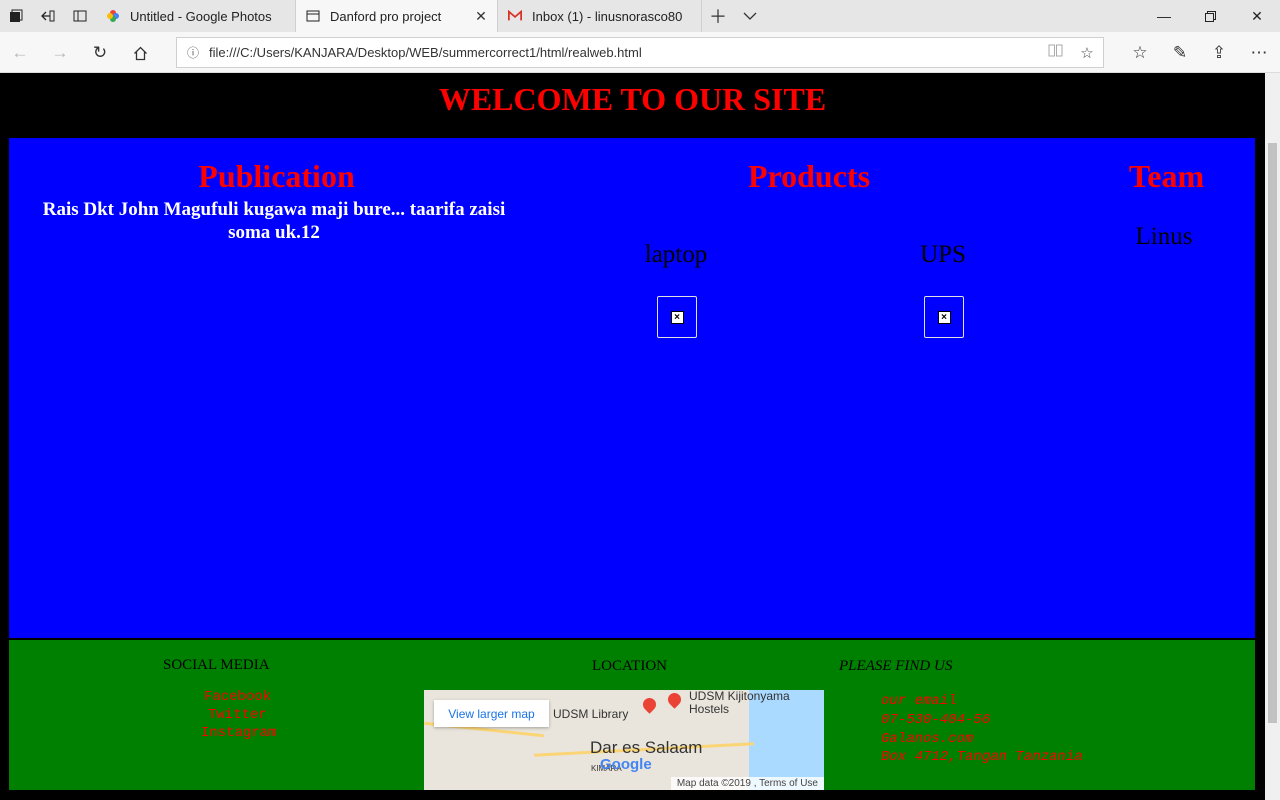  What do you see at coordinates (491, 713) in the screenshot?
I see `view-larger-map-link: View larger map` at bounding box center [491, 713].